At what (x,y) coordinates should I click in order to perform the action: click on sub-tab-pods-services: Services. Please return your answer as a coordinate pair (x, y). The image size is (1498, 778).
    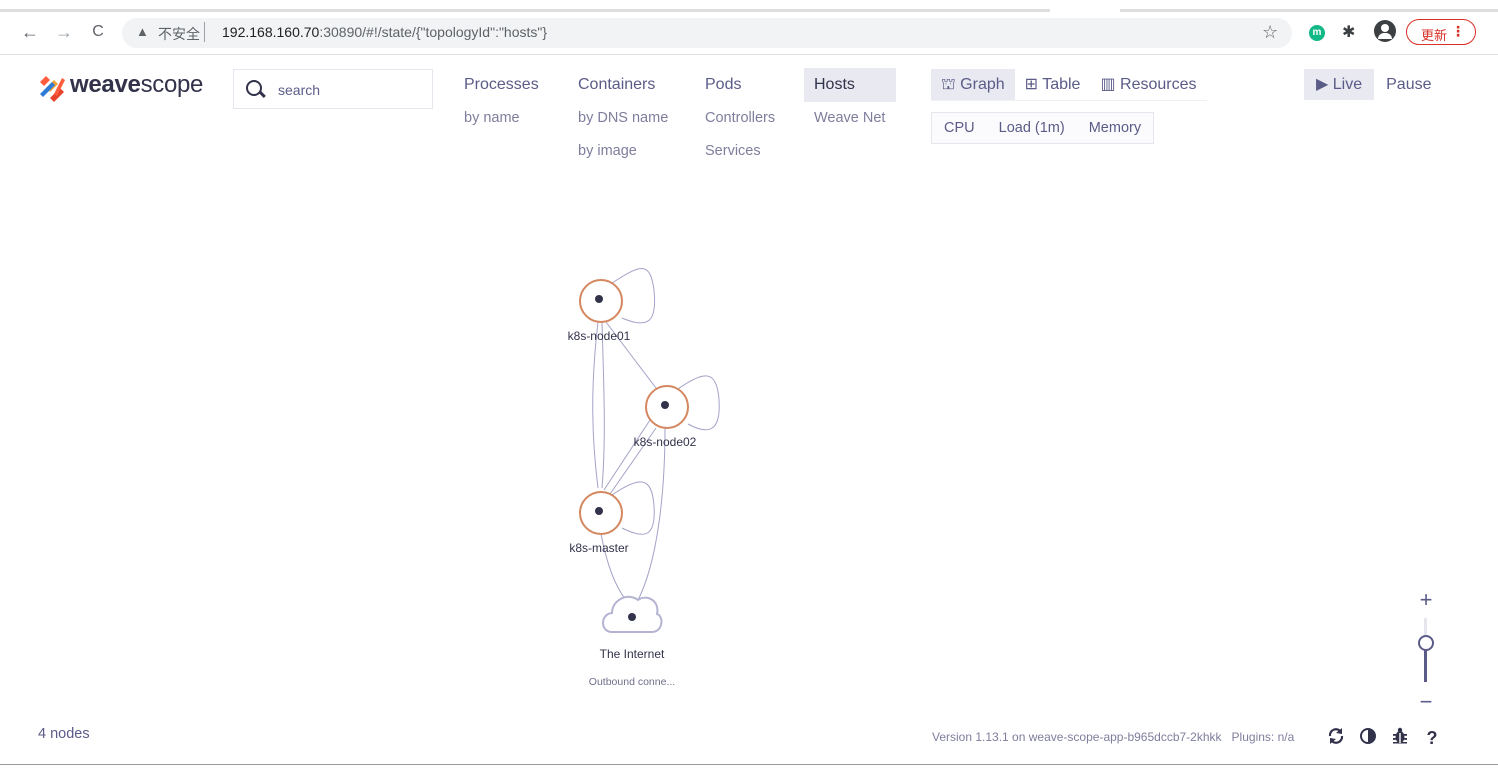
    Looking at the image, I should click on (740, 151).